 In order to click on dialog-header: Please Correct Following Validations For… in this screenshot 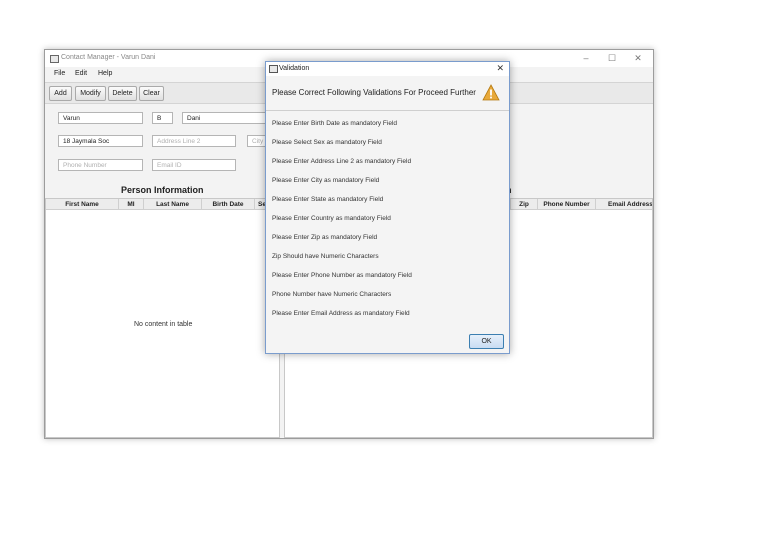, I will do `click(387, 93)`.